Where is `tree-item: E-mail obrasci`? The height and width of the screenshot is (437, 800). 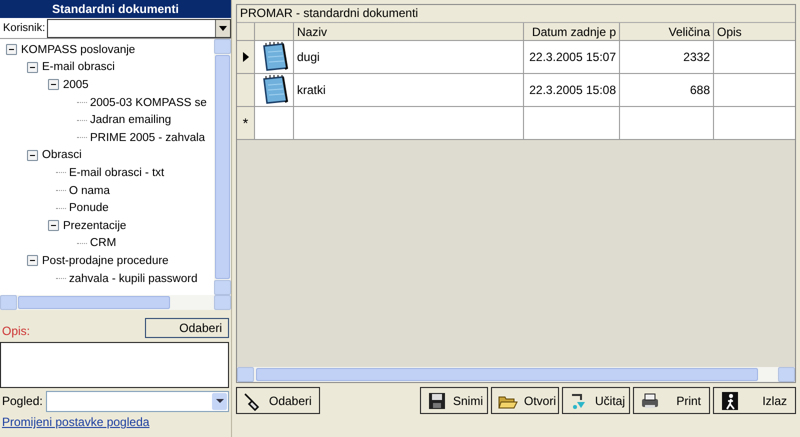
tree-item: E-mail obrasci is located at coordinates (78, 67).